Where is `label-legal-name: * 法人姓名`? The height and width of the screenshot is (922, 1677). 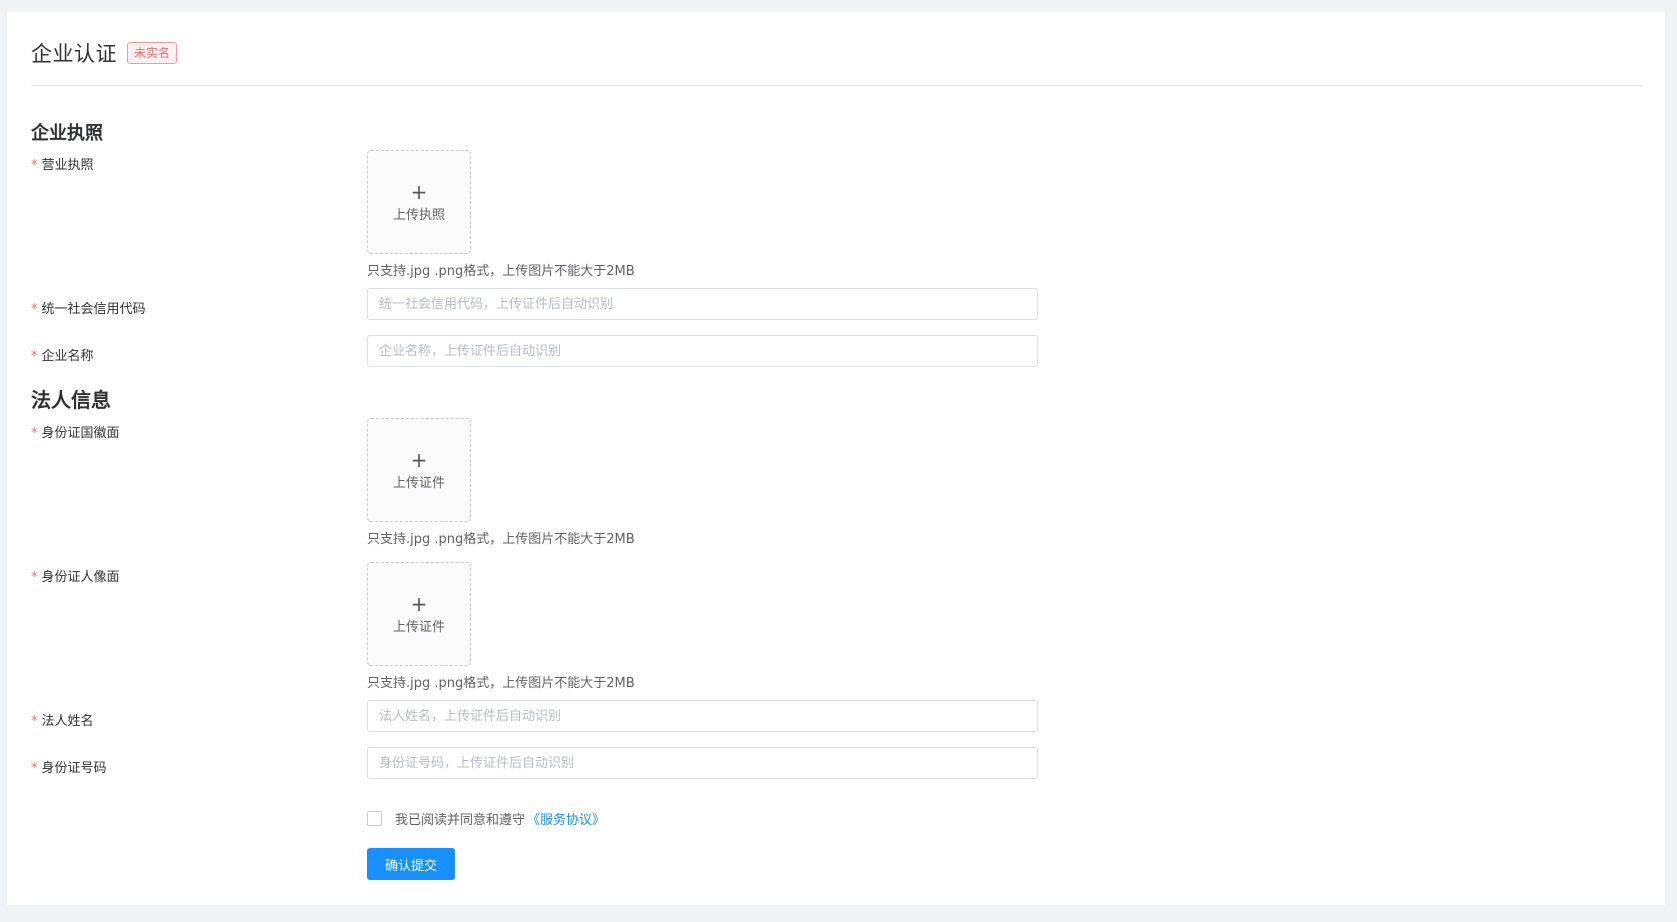 label-legal-name: * 法人姓名 is located at coordinates (62, 719).